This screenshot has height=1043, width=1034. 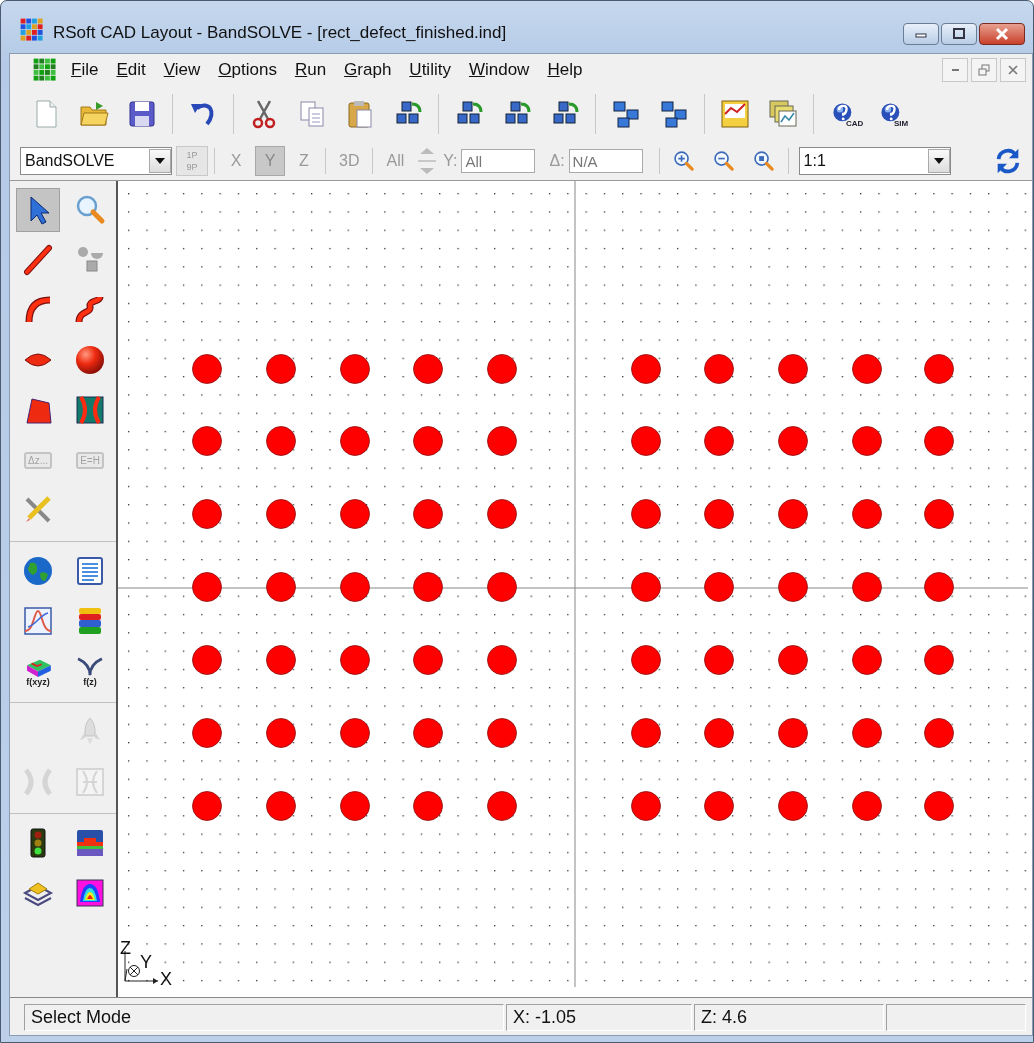 I want to click on menu-item: Options, so click(x=247, y=70).